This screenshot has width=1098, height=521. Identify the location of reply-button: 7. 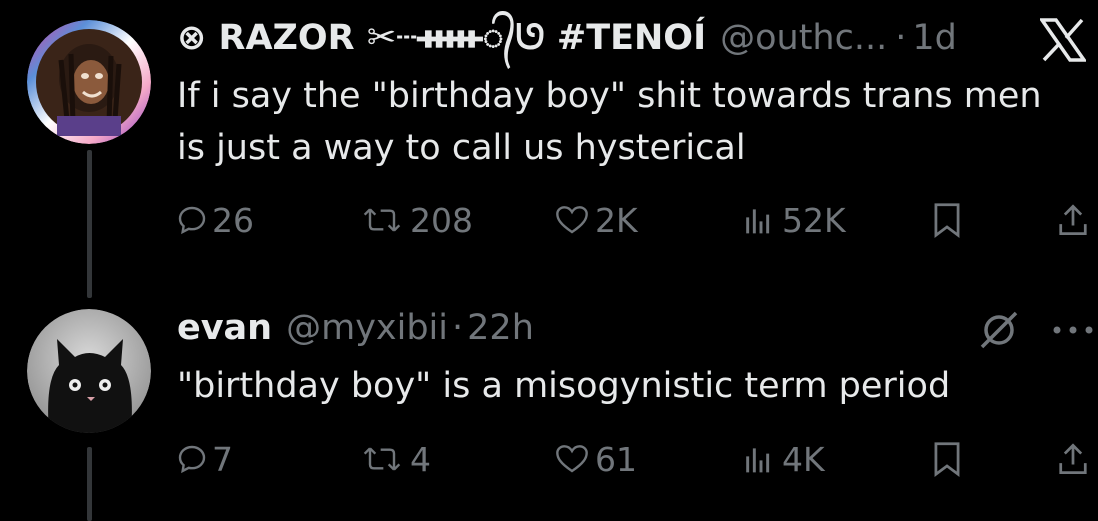
(204, 459).